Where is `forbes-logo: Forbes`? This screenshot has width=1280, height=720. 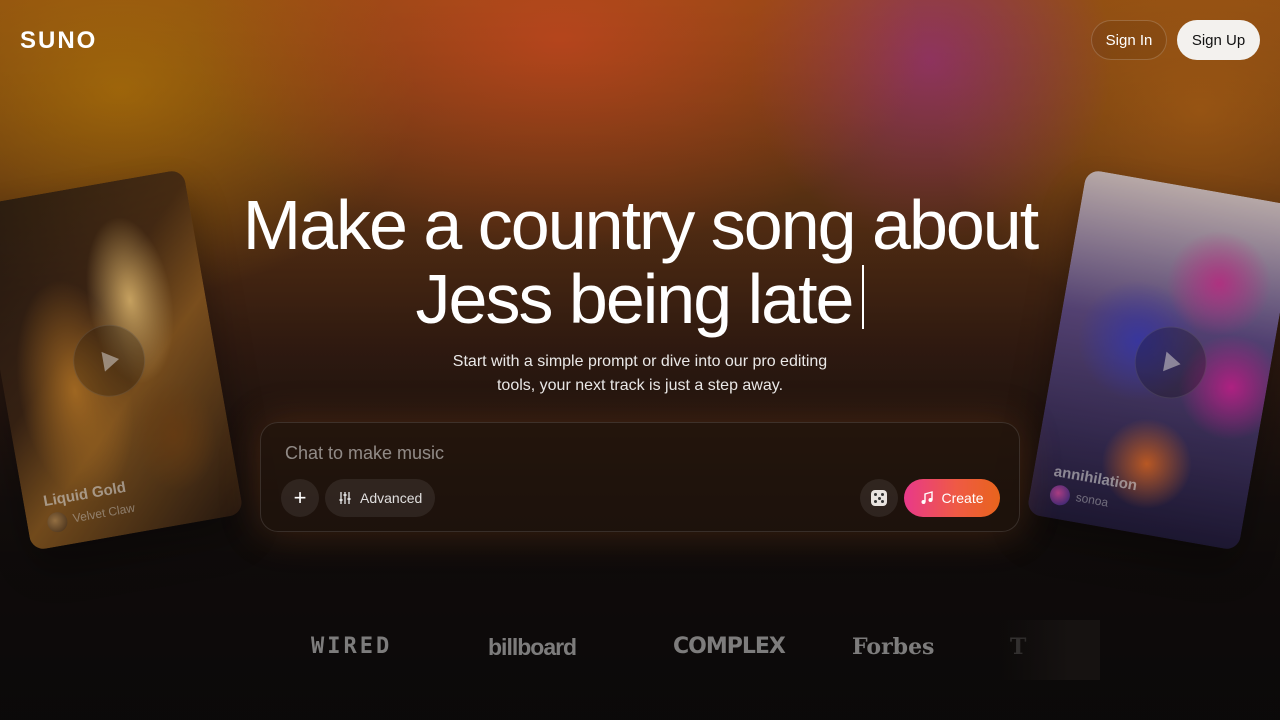 forbes-logo: Forbes is located at coordinates (893, 647).